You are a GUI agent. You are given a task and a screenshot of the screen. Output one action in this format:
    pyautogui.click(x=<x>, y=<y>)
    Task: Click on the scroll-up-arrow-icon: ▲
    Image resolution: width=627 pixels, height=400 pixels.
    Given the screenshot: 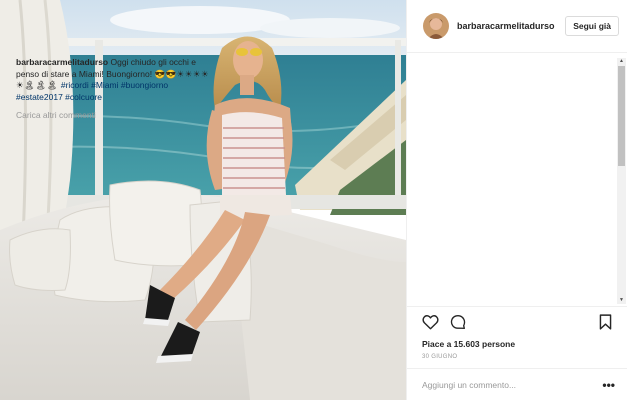 What is the action you would take?
    pyautogui.click(x=621, y=61)
    